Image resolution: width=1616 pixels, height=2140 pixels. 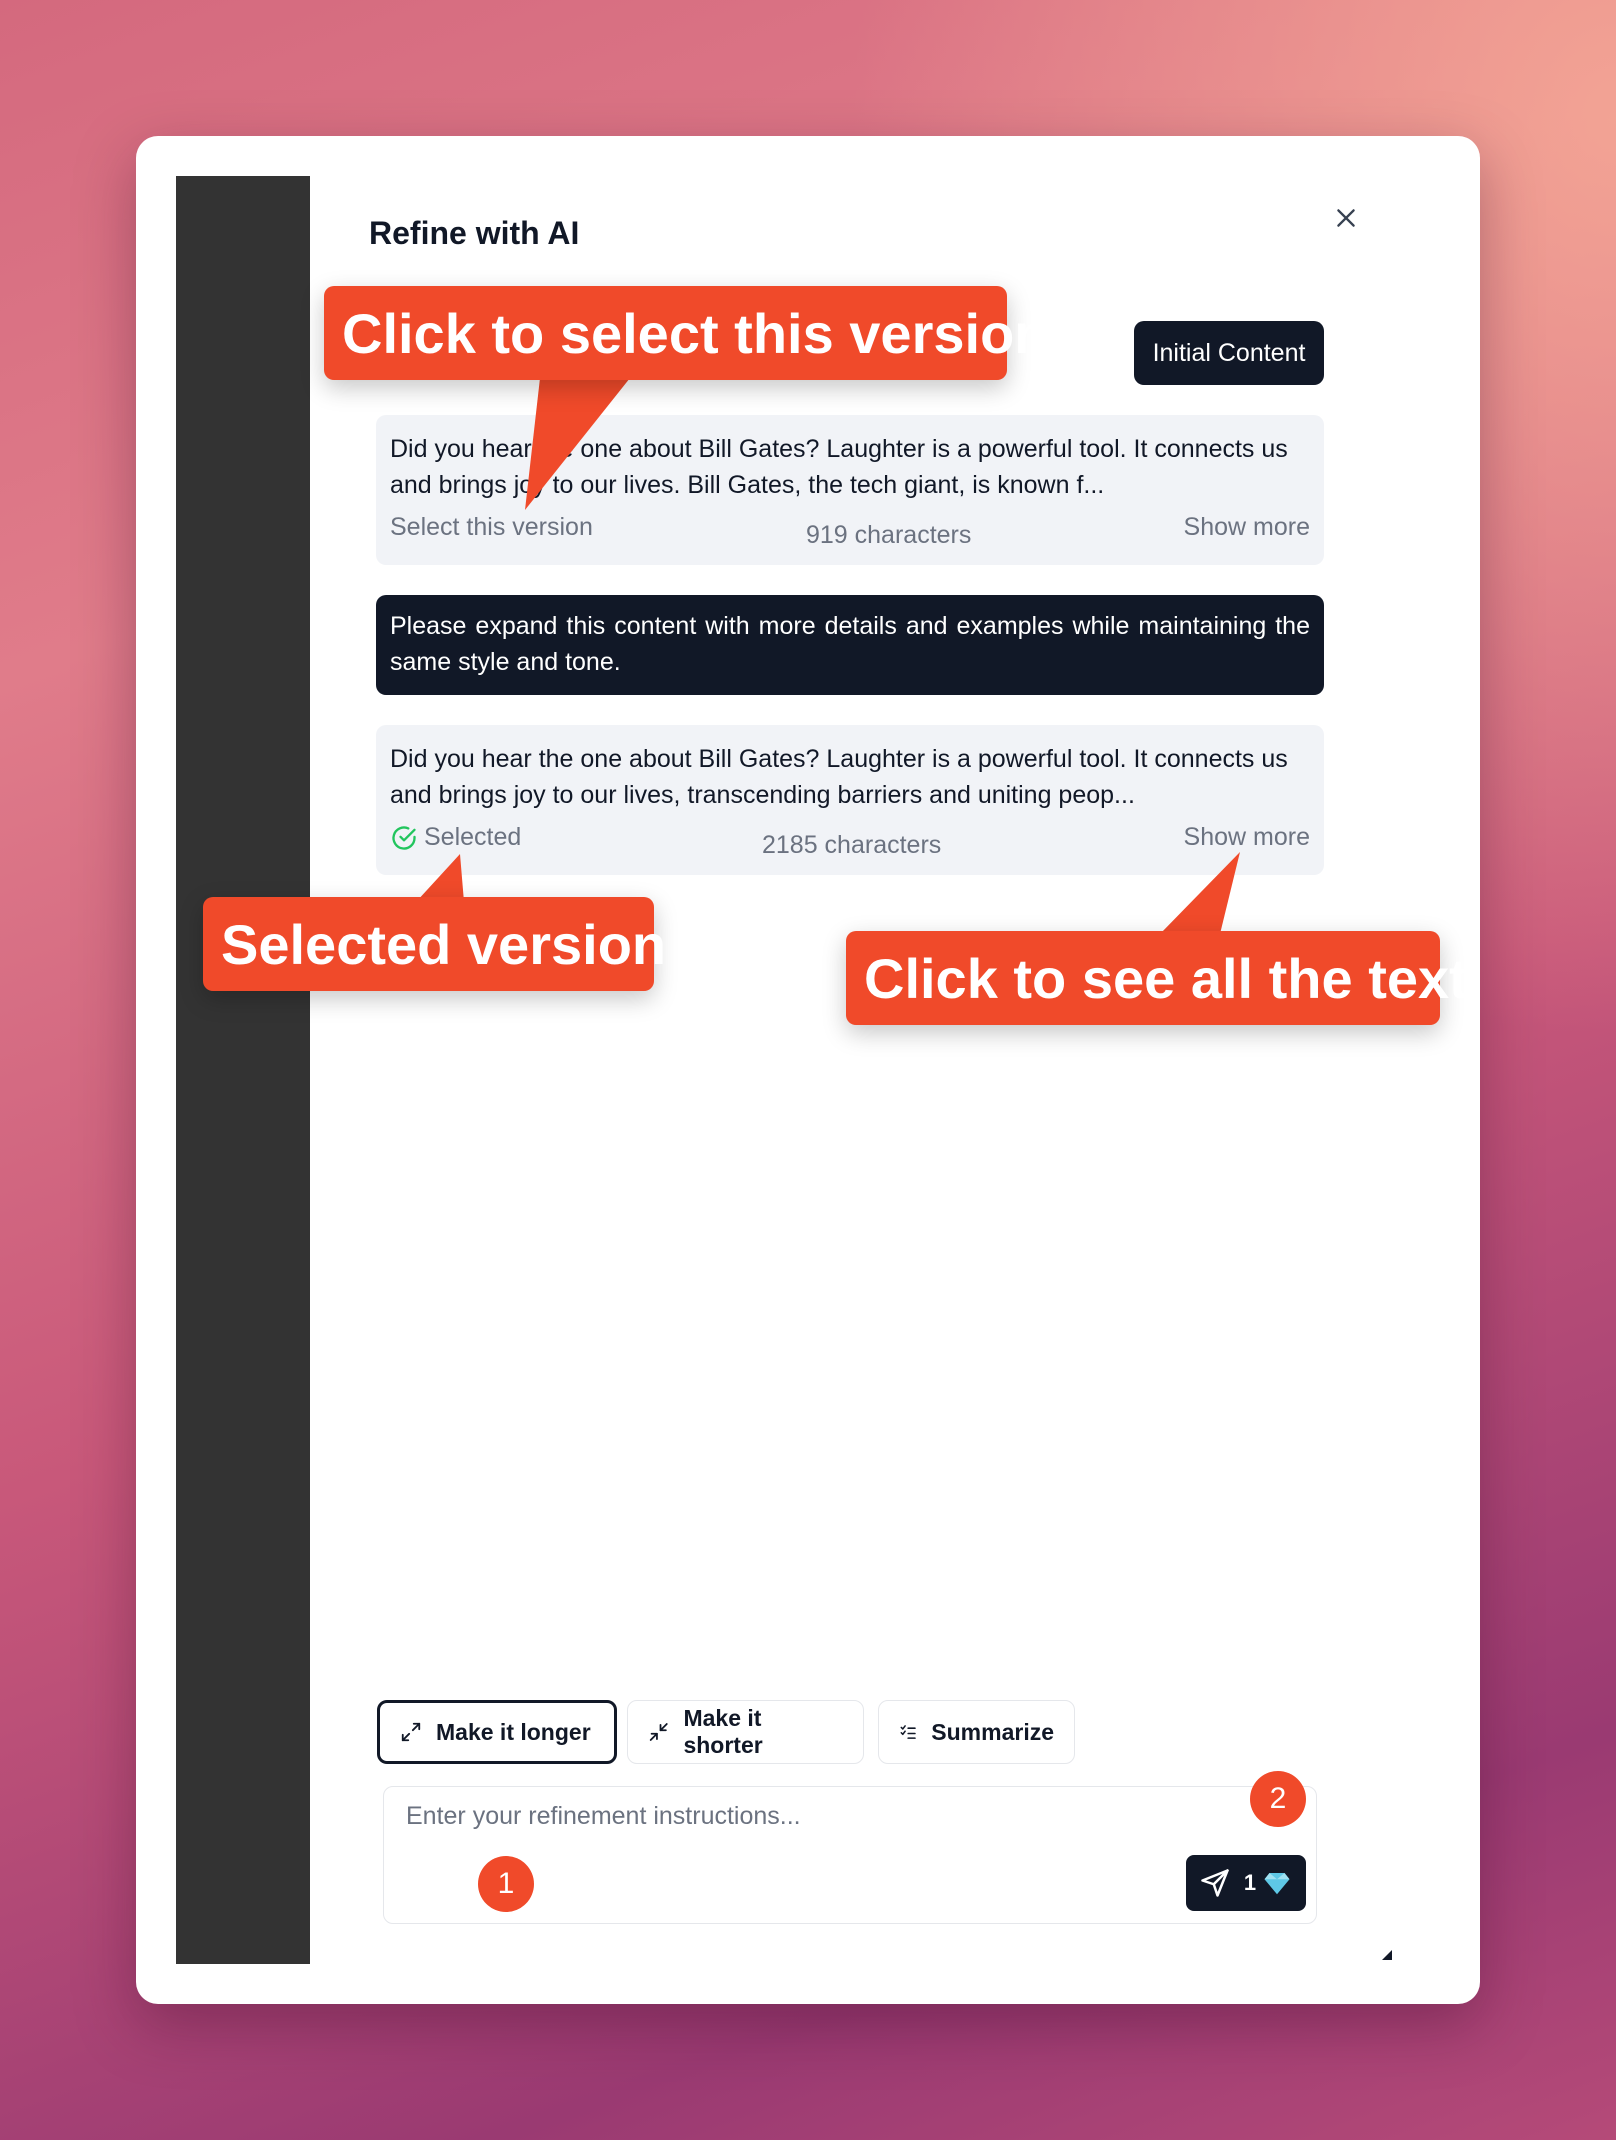 I want to click on close-button, so click(x=1346, y=218).